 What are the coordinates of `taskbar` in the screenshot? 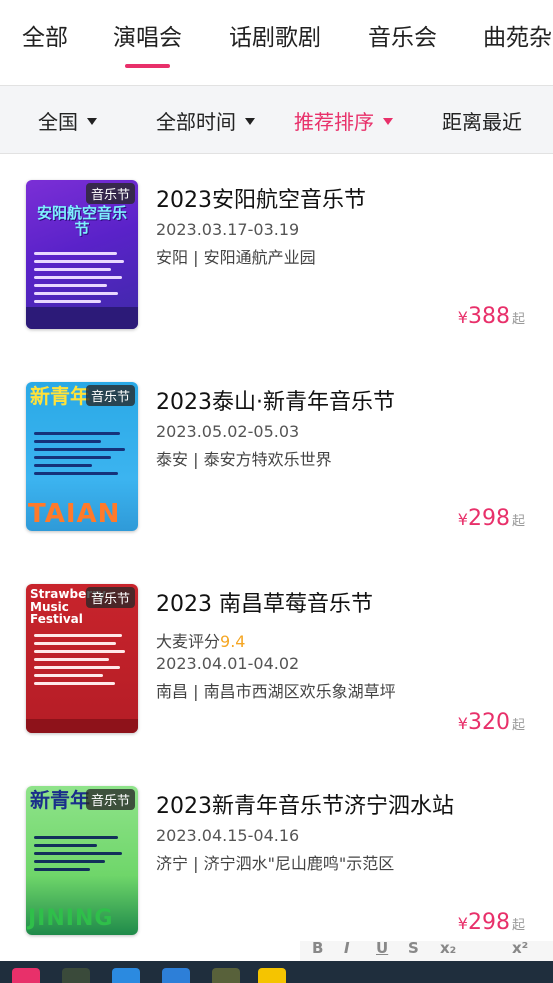 It's located at (276, 972).